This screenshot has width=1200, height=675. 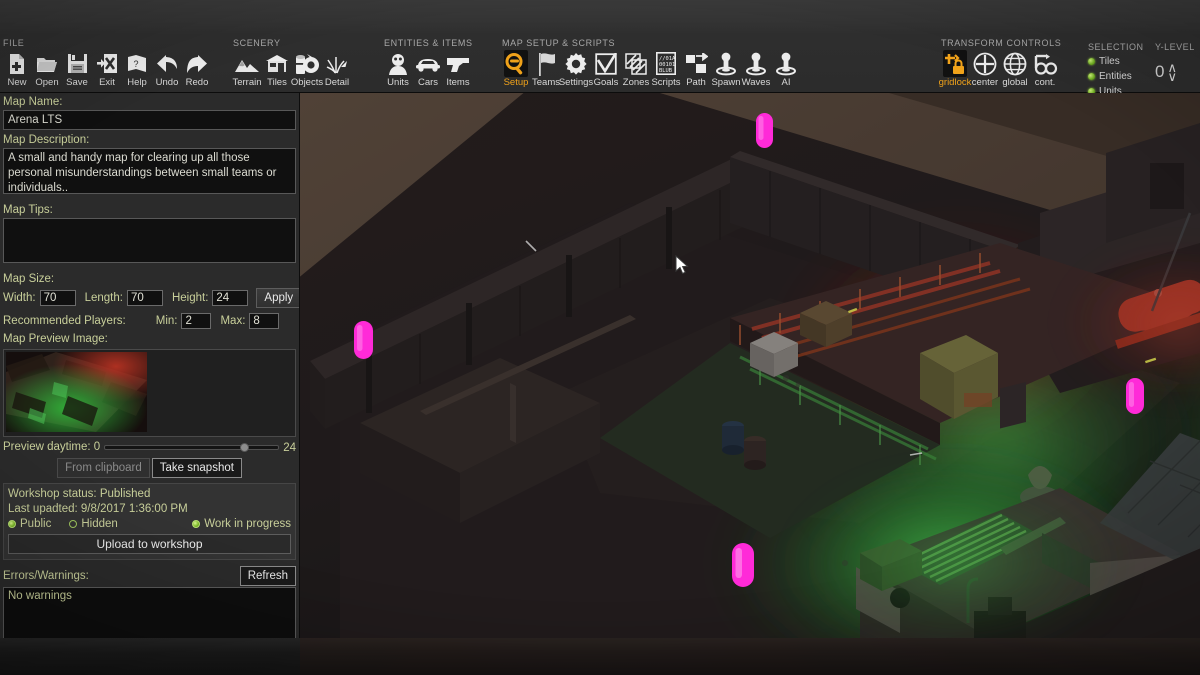 What do you see at coordinates (277, 69) in the screenshot?
I see `toolbar-item-tiles: Tiles` at bounding box center [277, 69].